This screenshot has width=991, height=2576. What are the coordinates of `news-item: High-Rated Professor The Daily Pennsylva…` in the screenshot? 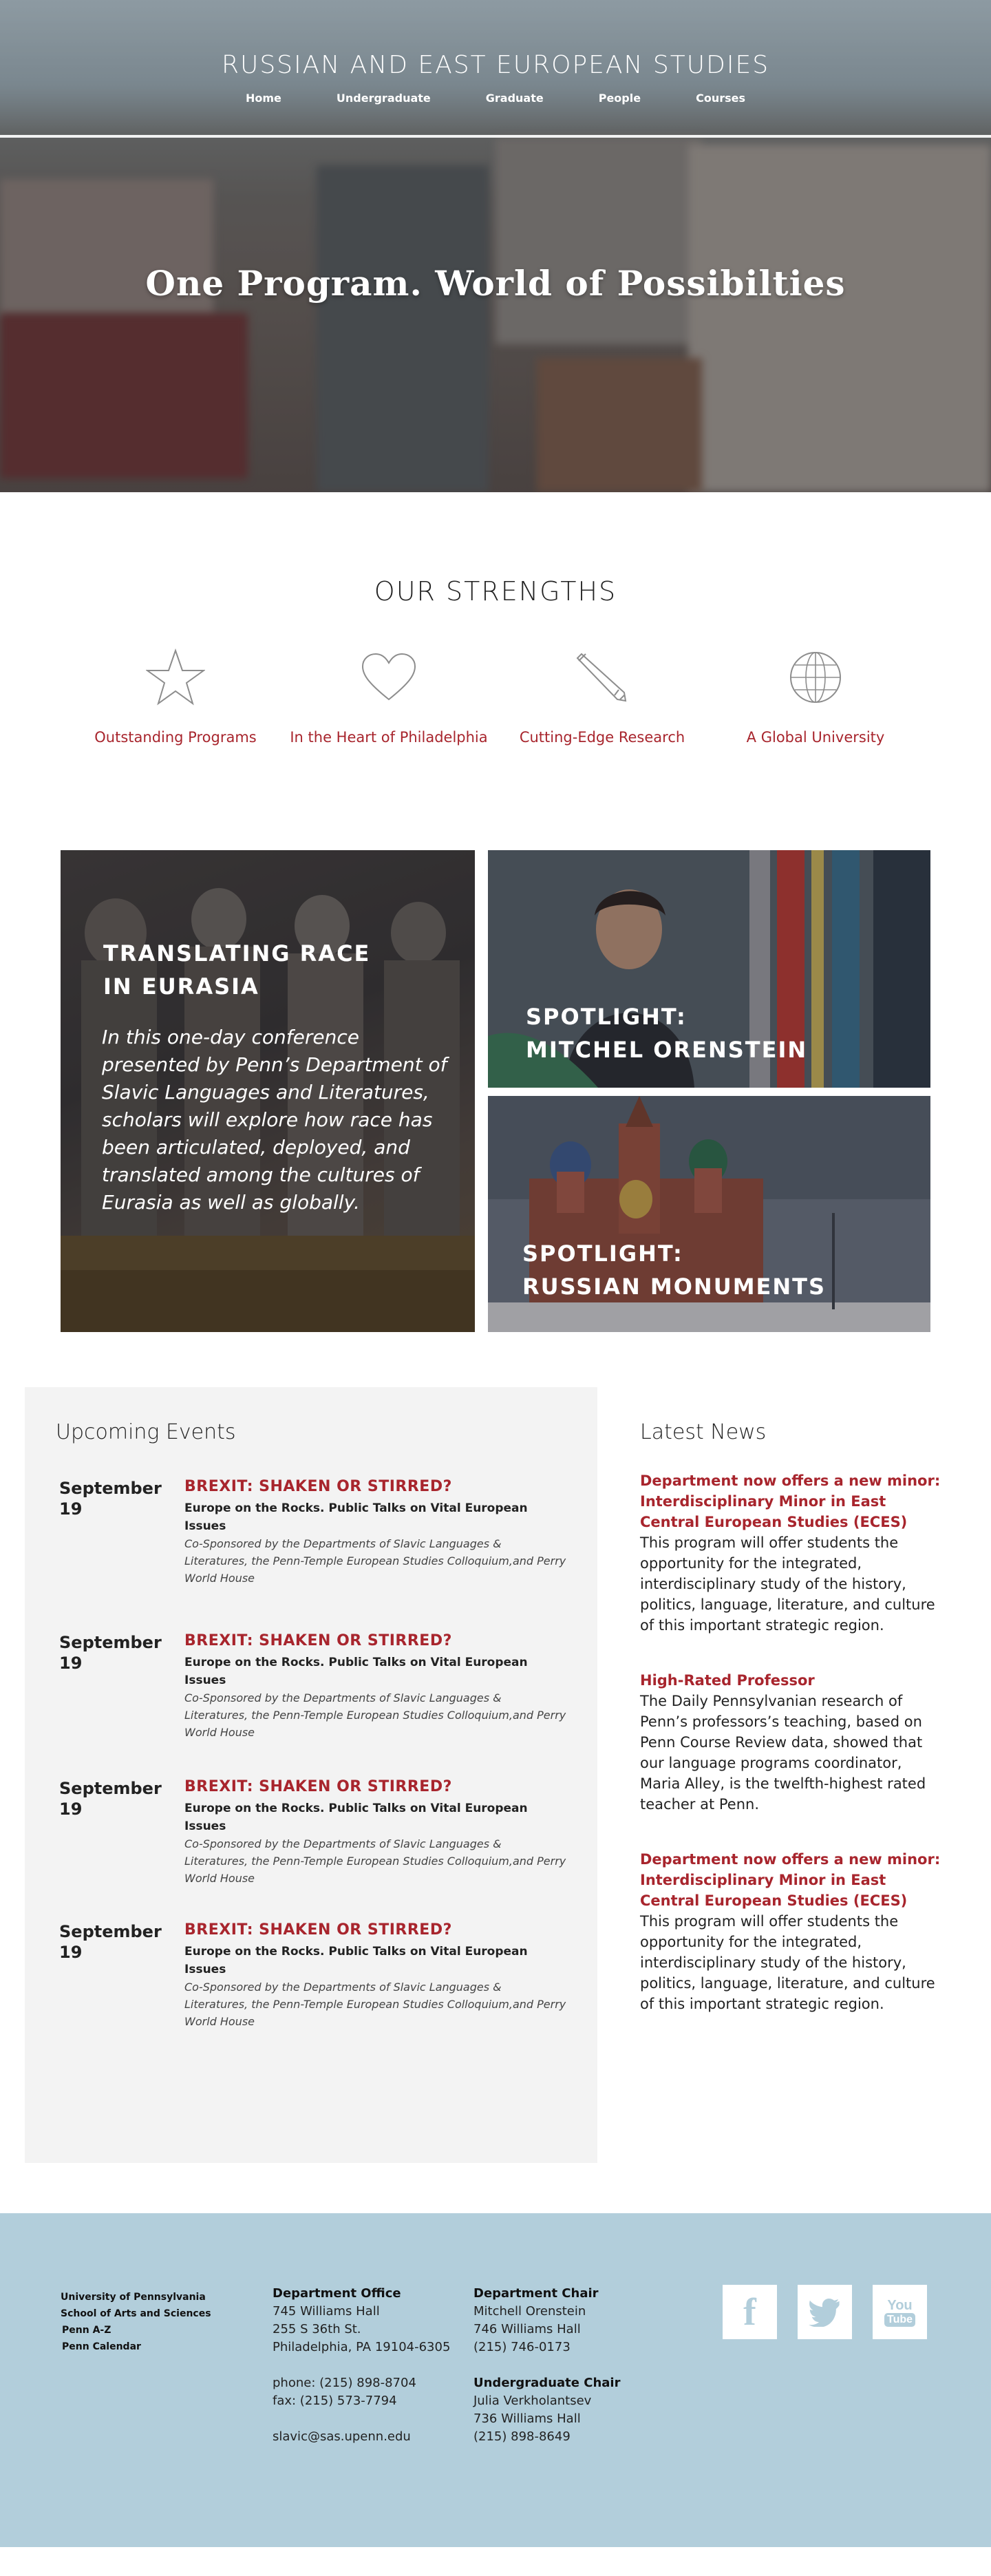 It's located at (791, 1743).